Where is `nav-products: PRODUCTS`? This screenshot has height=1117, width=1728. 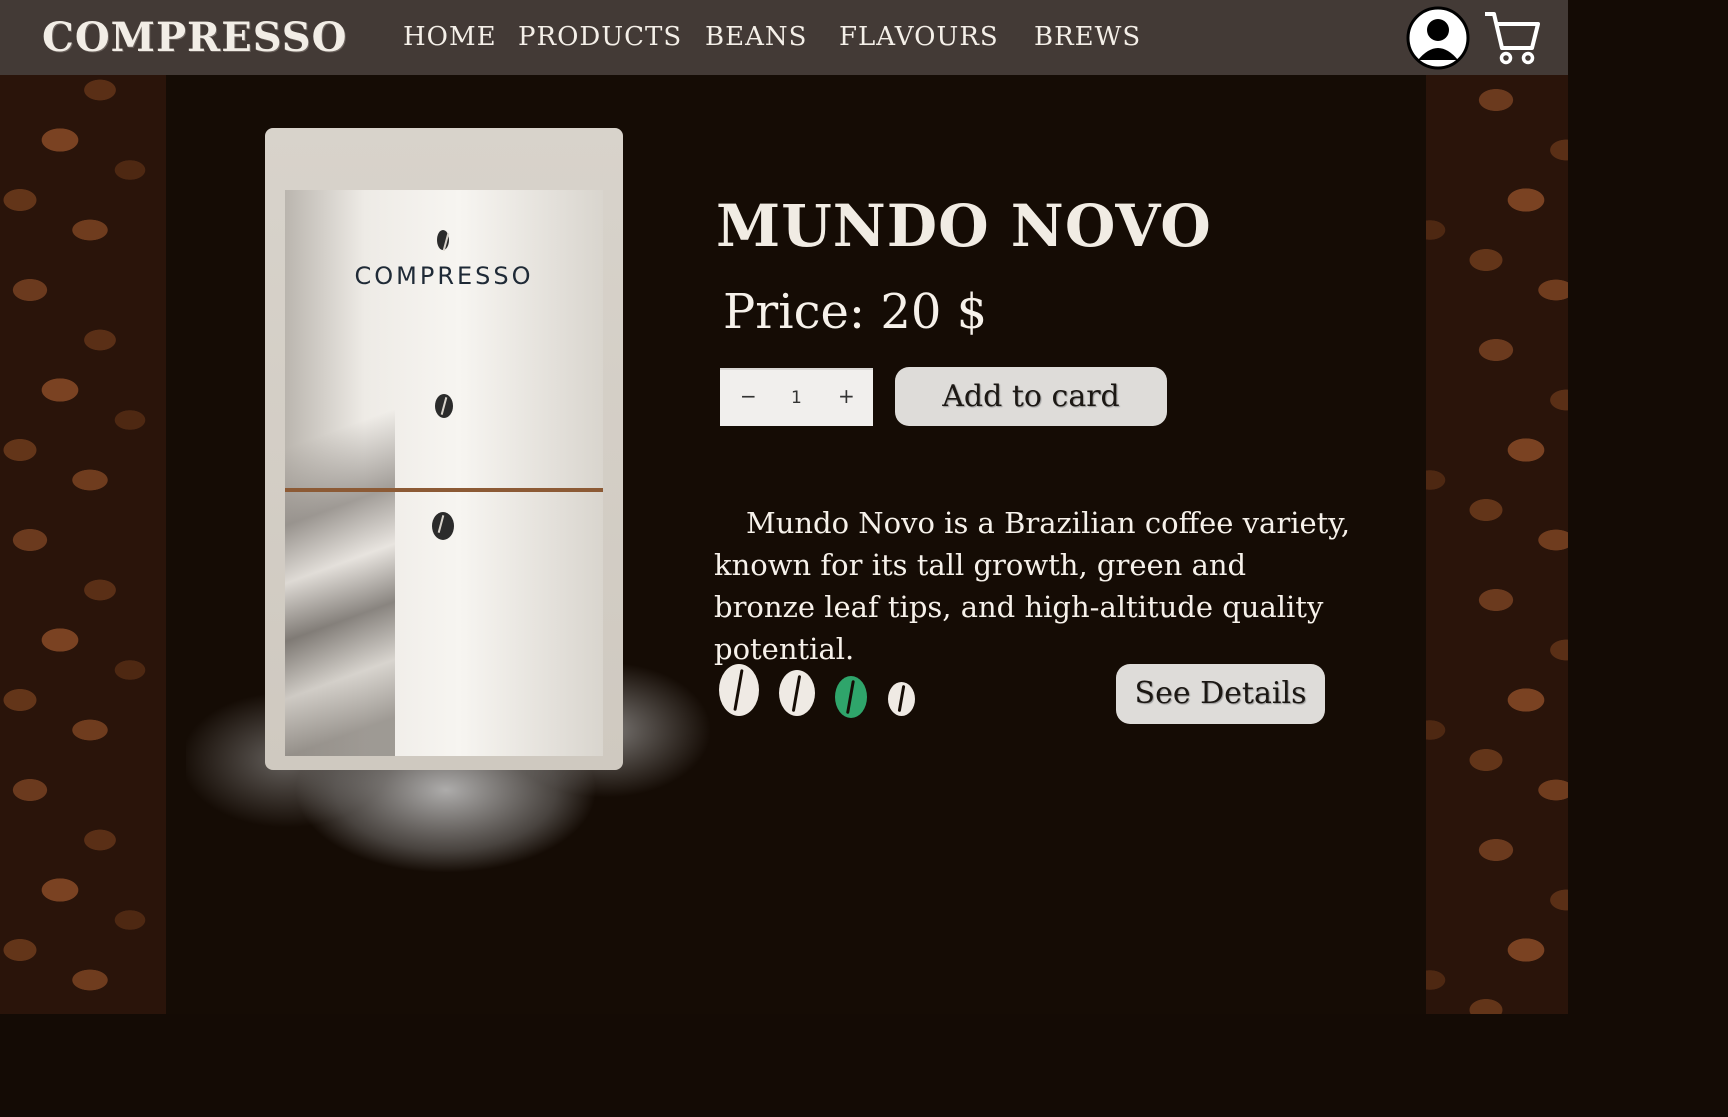
nav-products: PRODUCTS is located at coordinates (600, 37).